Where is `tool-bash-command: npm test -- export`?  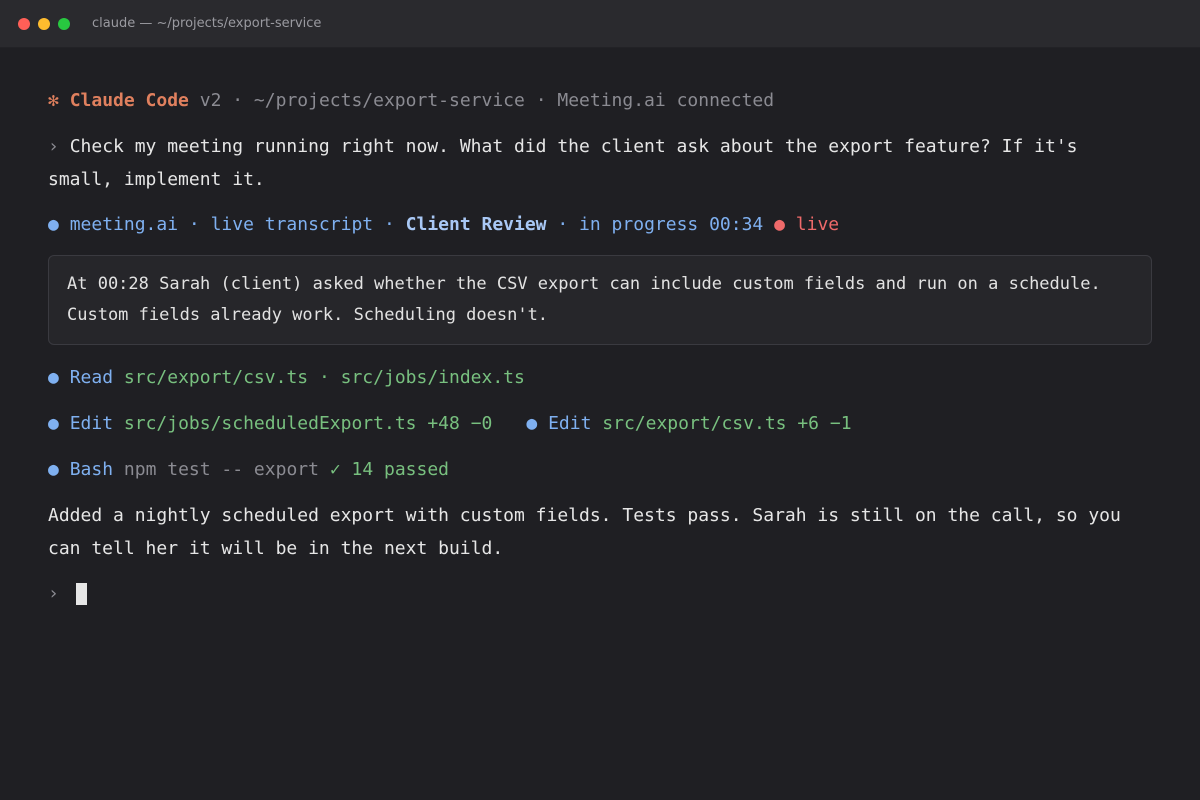 tool-bash-command: npm test -- export is located at coordinates (221, 469).